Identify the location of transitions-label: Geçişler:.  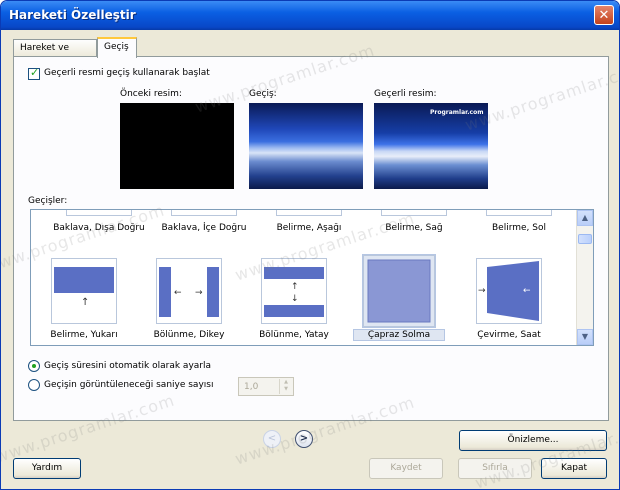
(48, 201).